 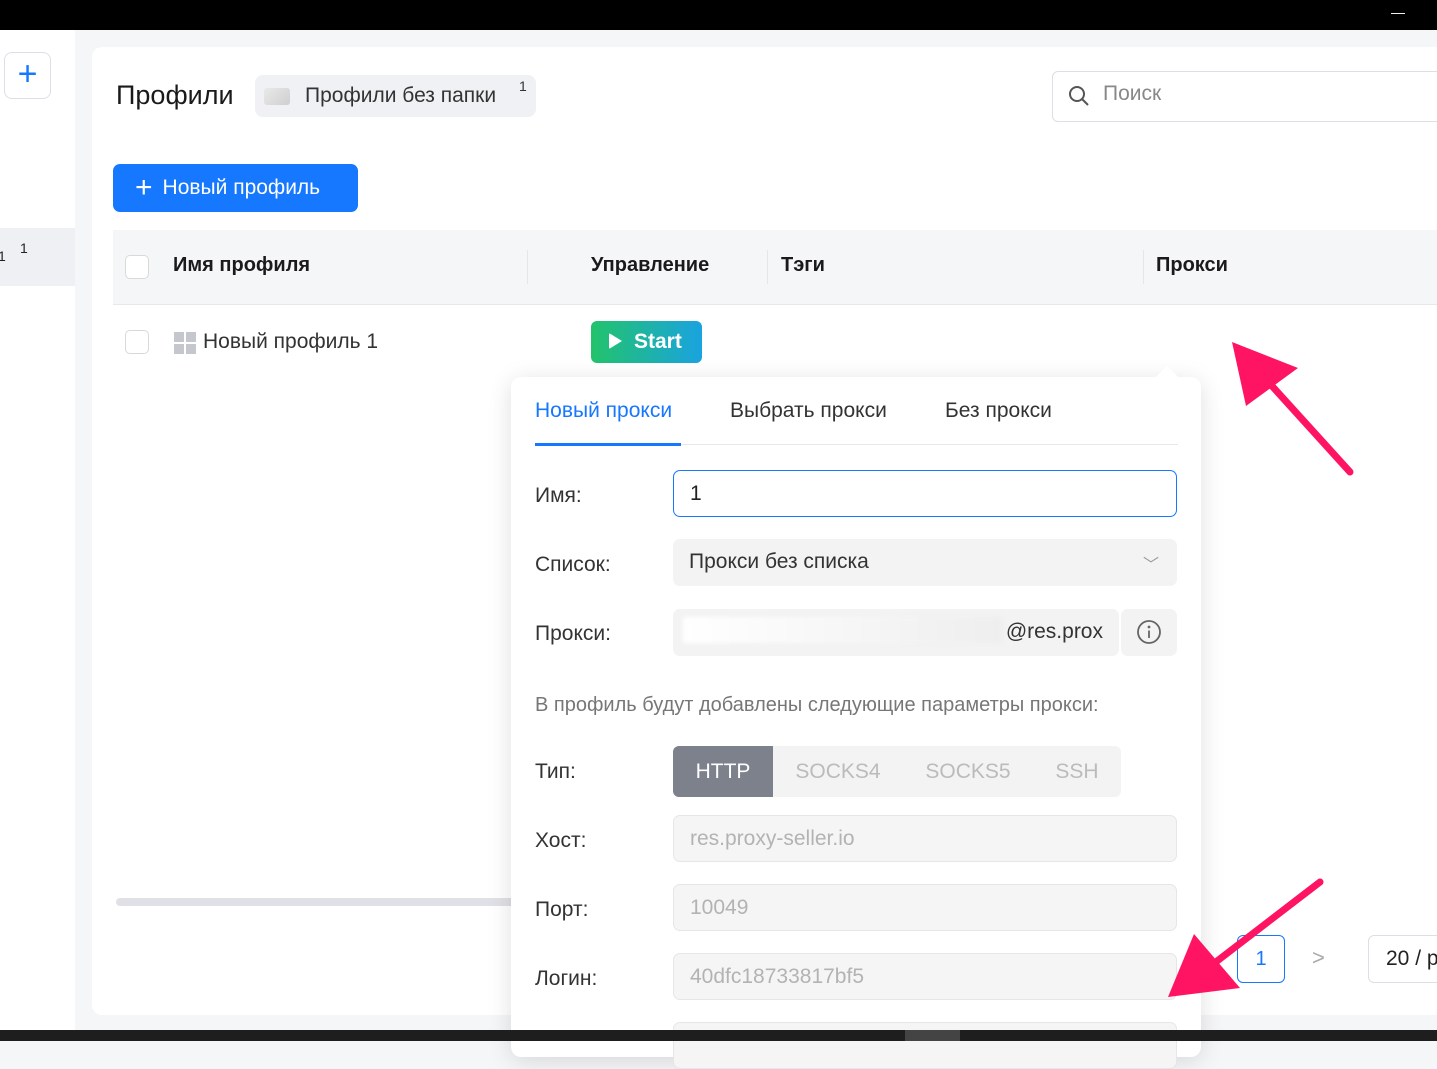 I want to click on new-profile-button: + Новый профиль, so click(x=235, y=188).